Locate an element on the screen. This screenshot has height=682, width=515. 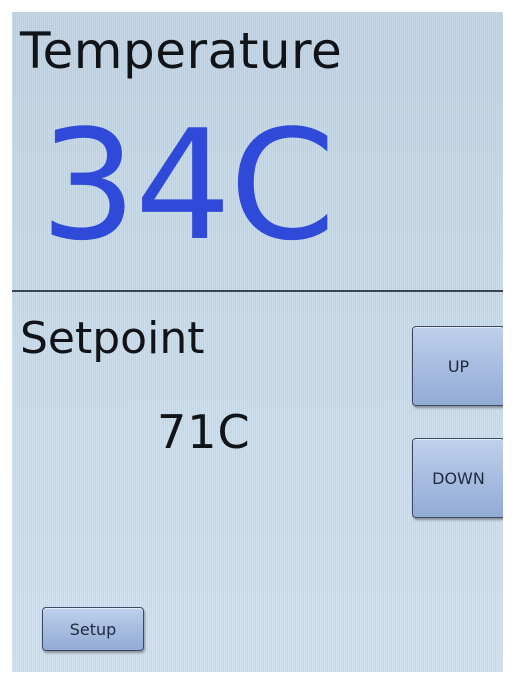
setpoint-title: Setpoint is located at coordinates (112, 338).